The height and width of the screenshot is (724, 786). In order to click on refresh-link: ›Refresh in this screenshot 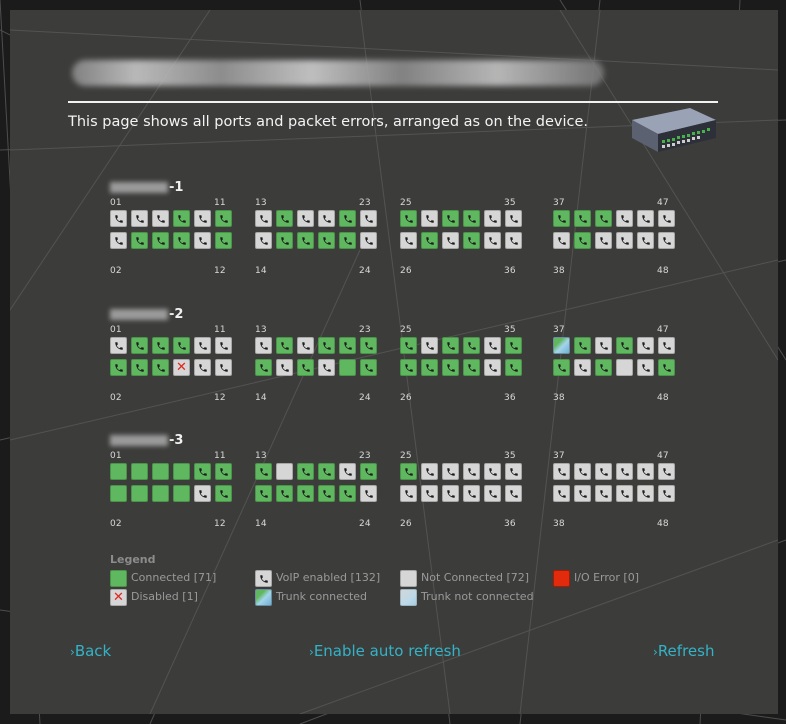, I will do `click(683, 651)`.